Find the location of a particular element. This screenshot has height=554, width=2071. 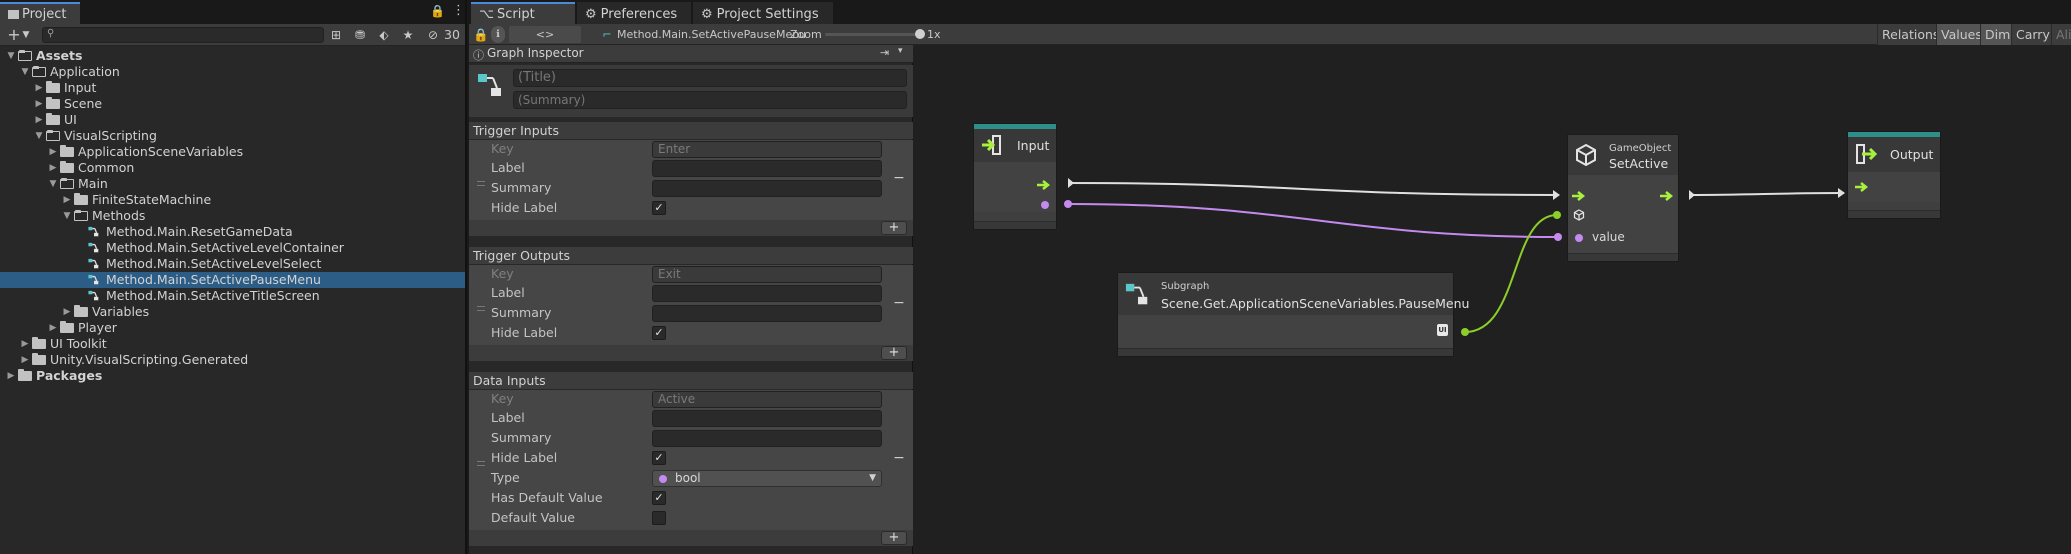

setactive-node-kind: GameObject is located at coordinates (1640, 148).